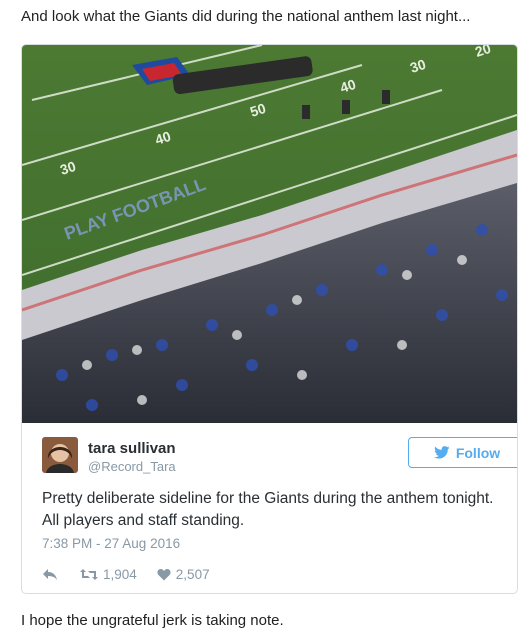 The height and width of the screenshot is (637, 529). Describe the element at coordinates (132, 466) in the screenshot. I see `author-handle: @Record_Tara` at that location.